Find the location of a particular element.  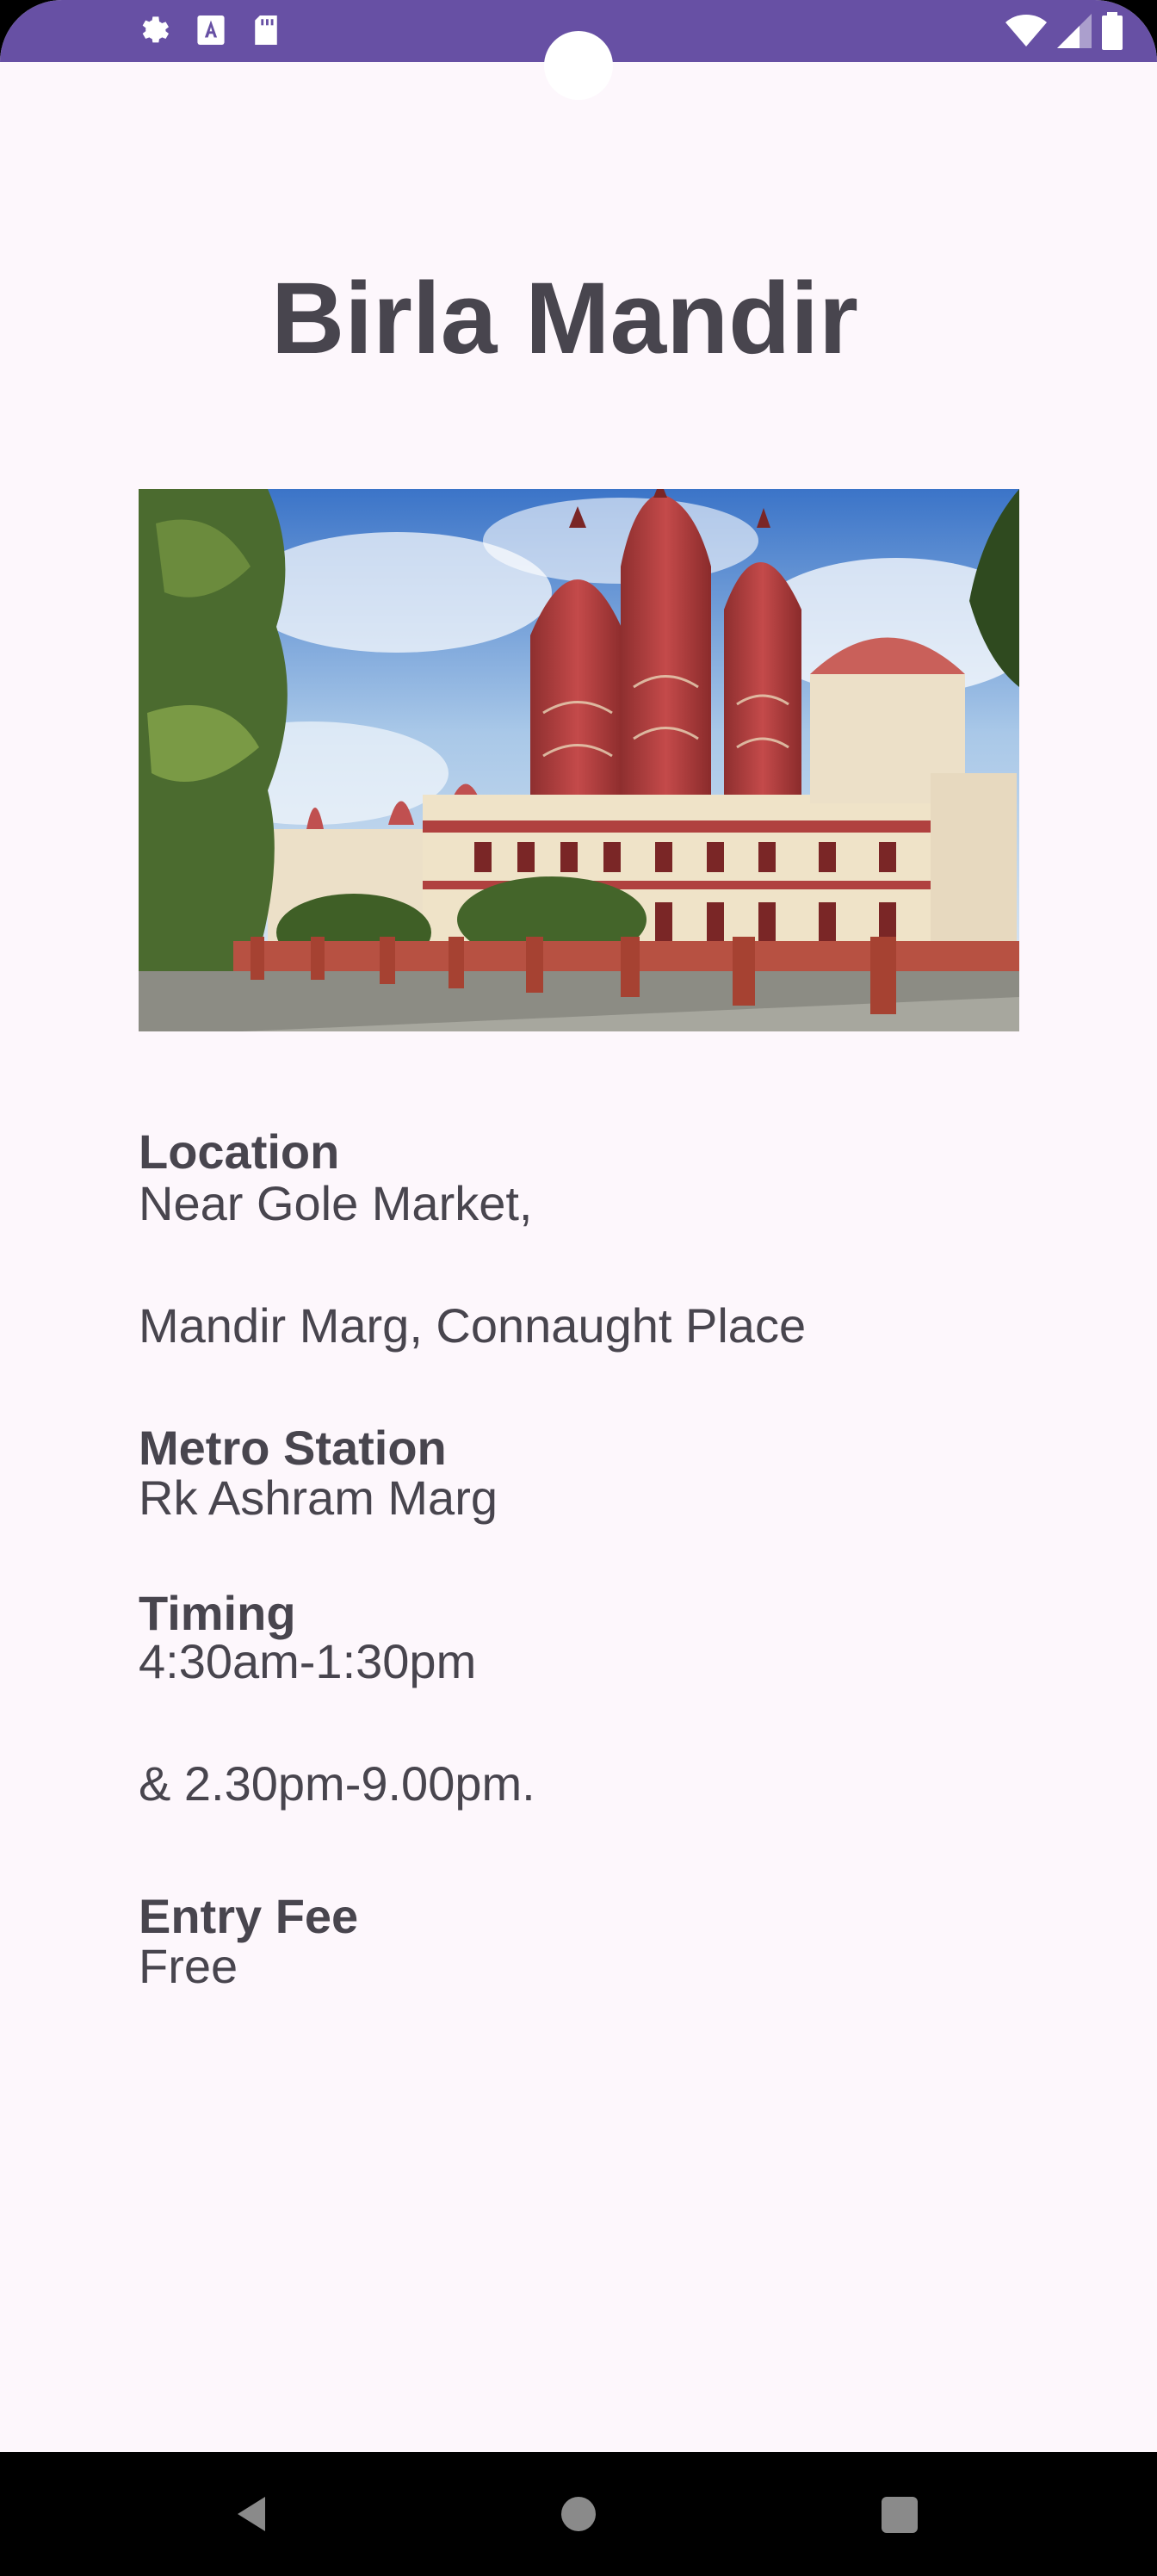

page-title: Birla Mandir is located at coordinates (564, 318).